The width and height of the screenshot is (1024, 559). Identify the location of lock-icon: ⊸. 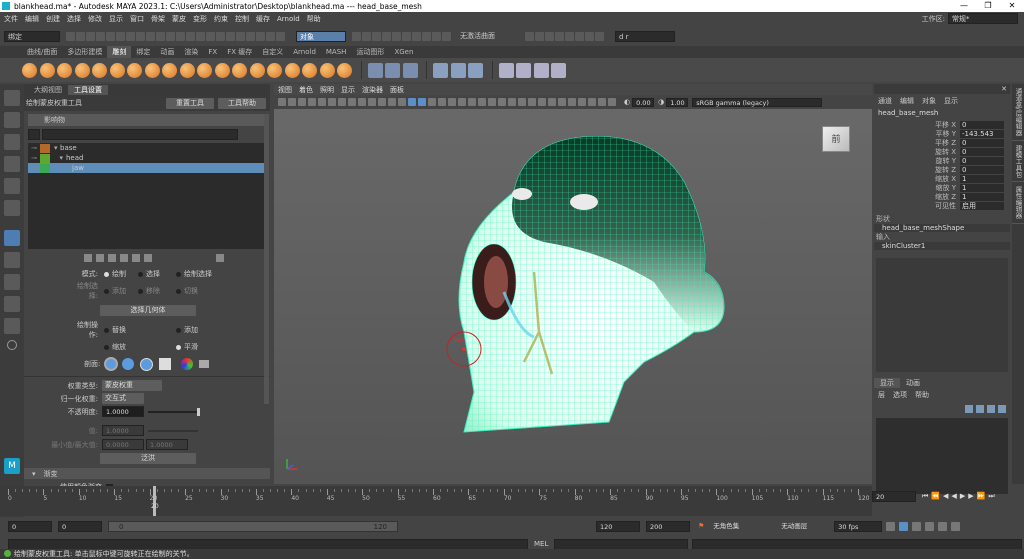
(34, 148).